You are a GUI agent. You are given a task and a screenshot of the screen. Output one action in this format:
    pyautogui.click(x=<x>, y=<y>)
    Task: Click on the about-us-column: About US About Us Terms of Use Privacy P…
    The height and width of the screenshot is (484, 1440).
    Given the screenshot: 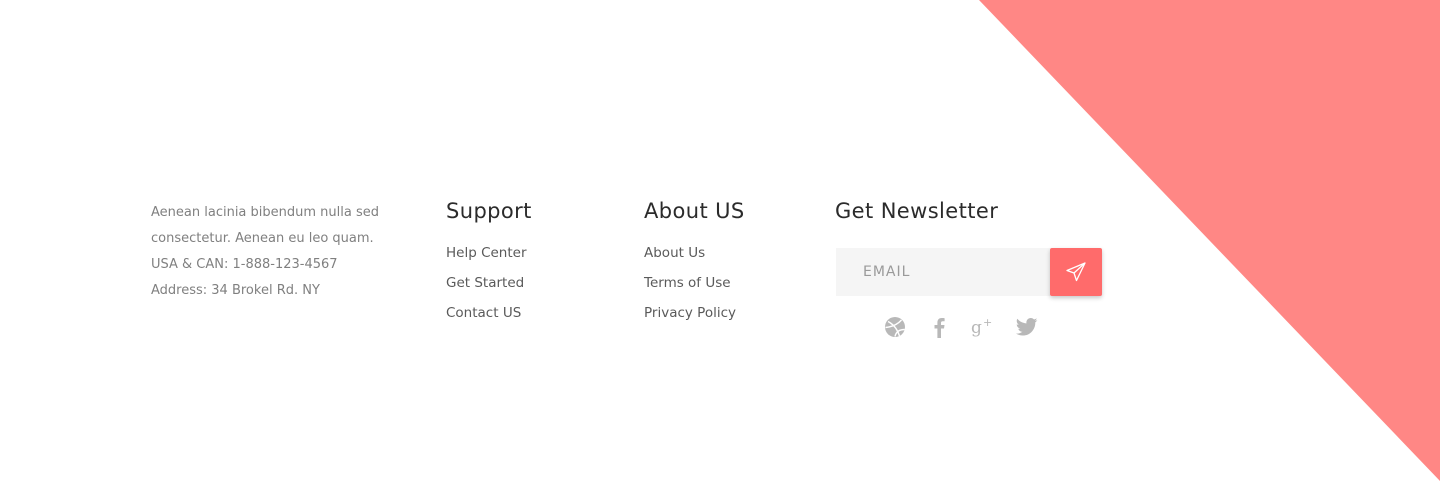 What is the action you would take?
    pyautogui.click(x=734, y=262)
    